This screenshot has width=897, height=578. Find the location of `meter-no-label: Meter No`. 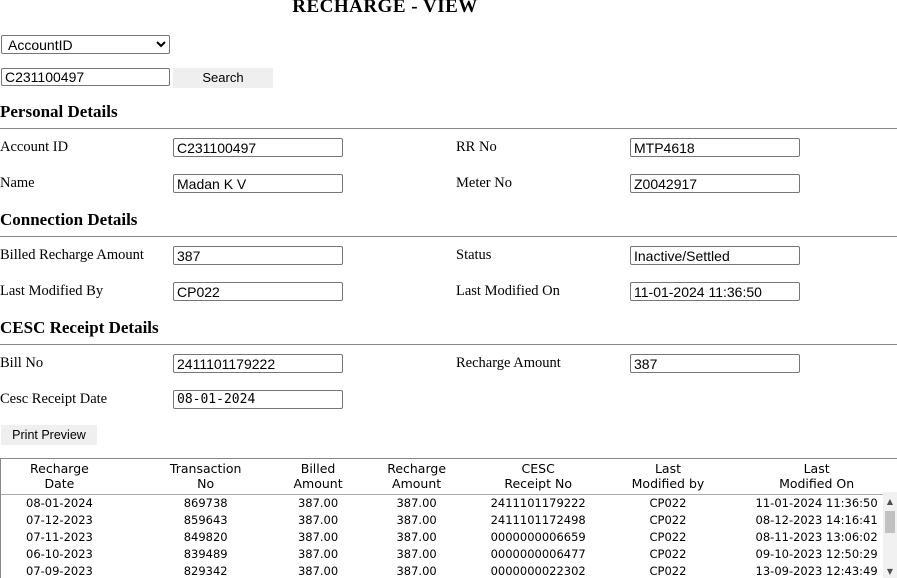

meter-no-label: Meter No is located at coordinates (484, 183).